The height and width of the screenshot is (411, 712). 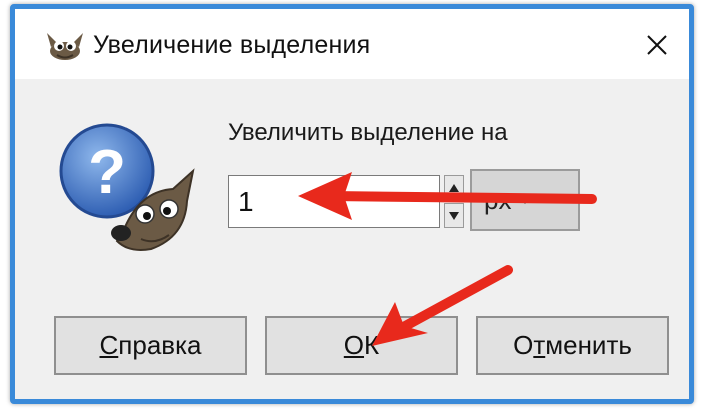 What do you see at coordinates (334, 201) in the screenshot?
I see `grow-amount-input` at bounding box center [334, 201].